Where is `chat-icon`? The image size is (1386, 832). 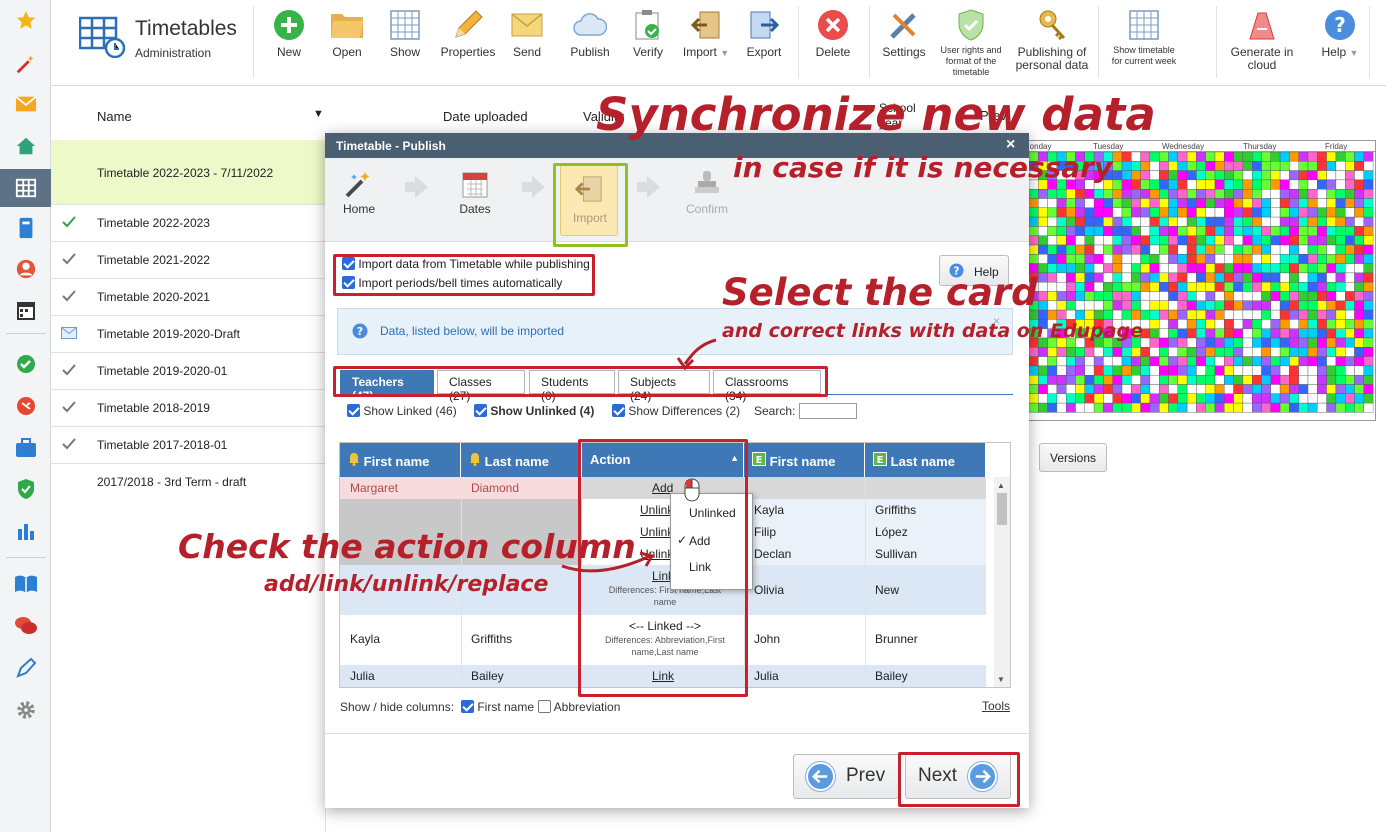
chat-icon is located at coordinates (25, 626).